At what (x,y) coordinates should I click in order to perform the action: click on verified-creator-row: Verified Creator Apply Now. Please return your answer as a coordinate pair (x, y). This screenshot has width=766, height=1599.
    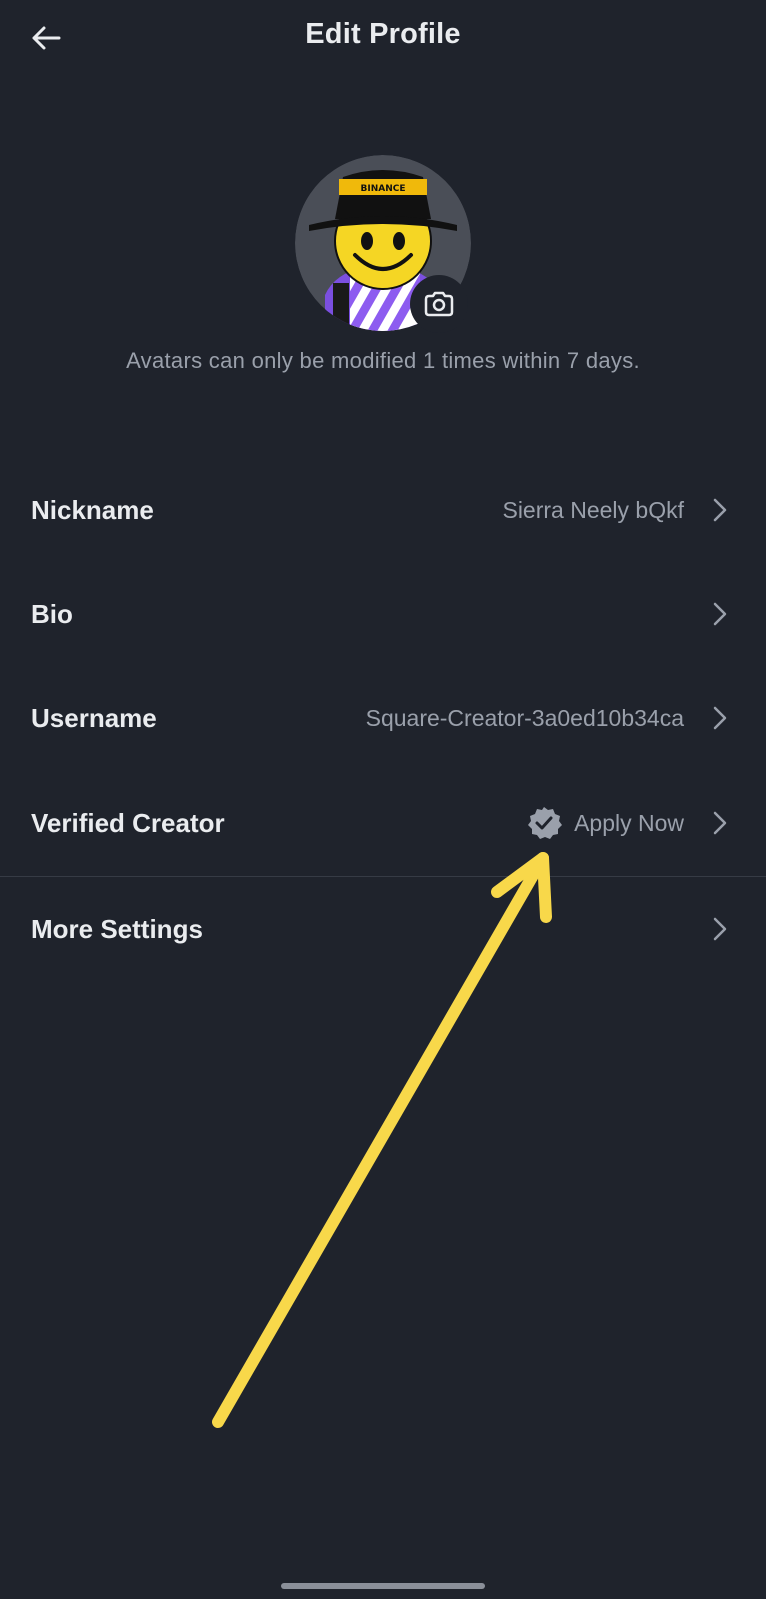
    Looking at the image, I should click on (383, 823).